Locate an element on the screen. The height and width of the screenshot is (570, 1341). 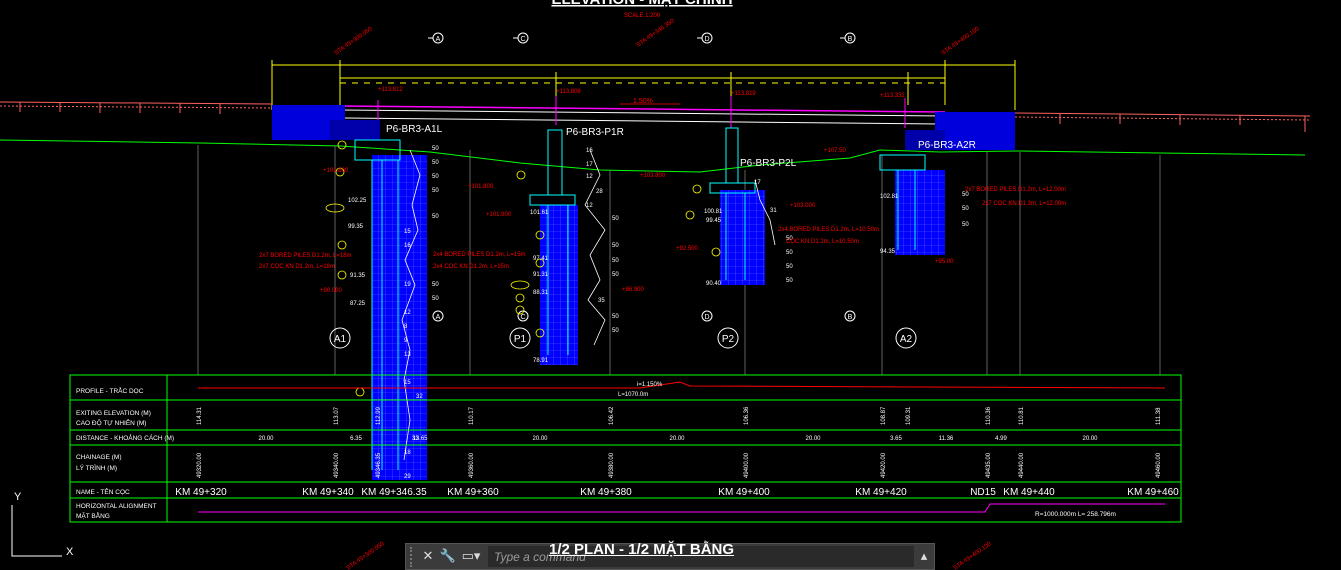
svg-text: +101.900 is located at coordinates (499, 215).